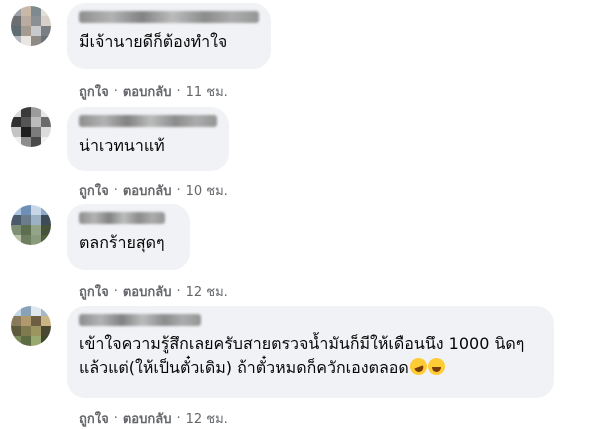  I want to click on comment-bubble: น่าเวทนาแท้, so click(148, 139).